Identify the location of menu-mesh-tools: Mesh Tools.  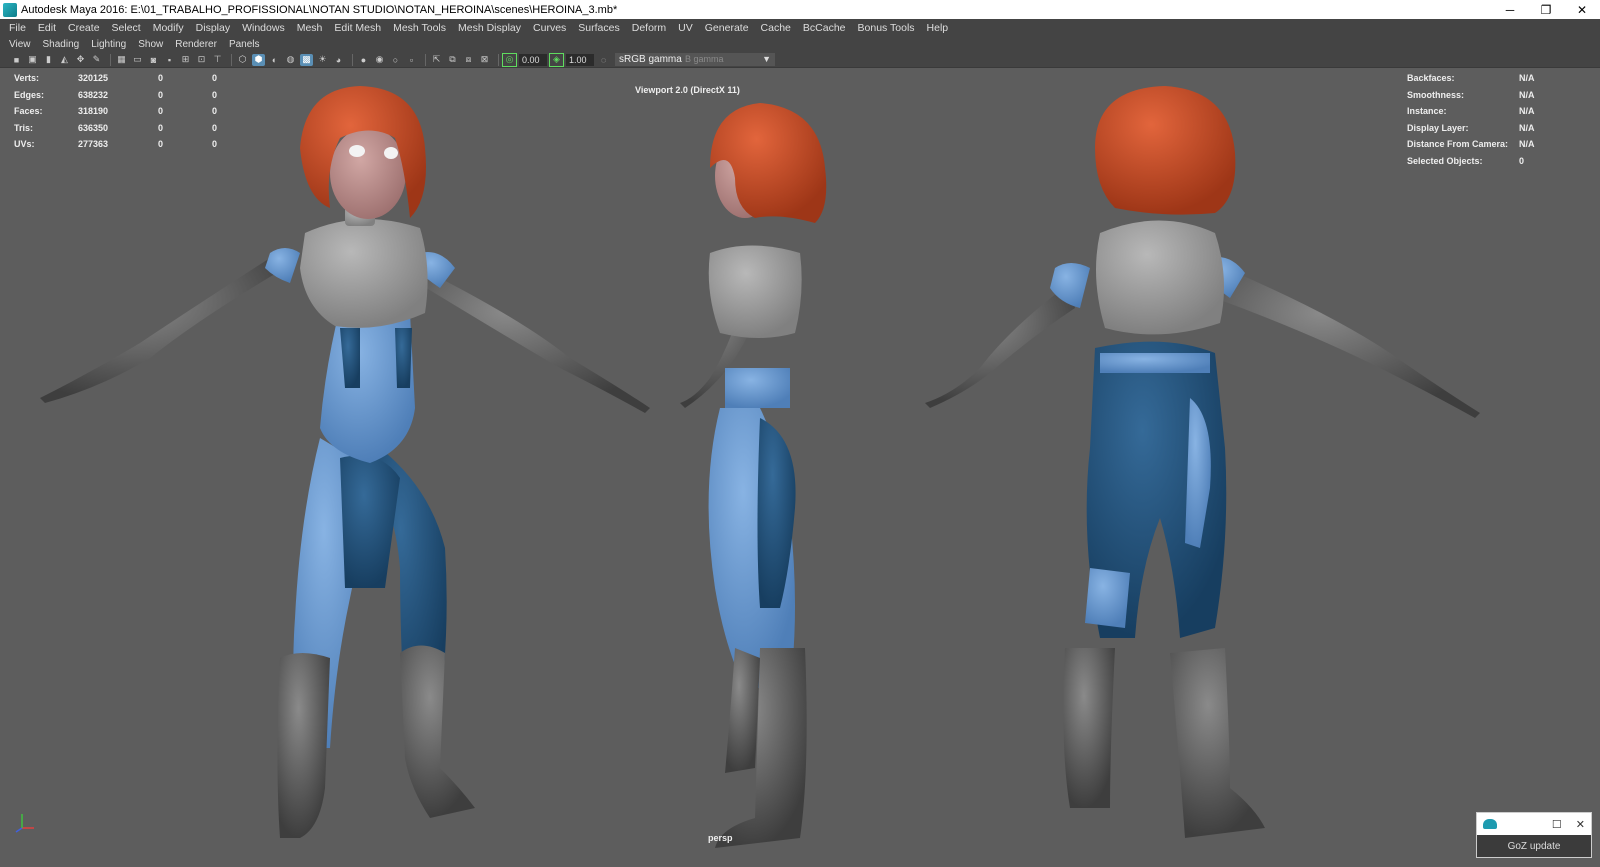
(419, 28).